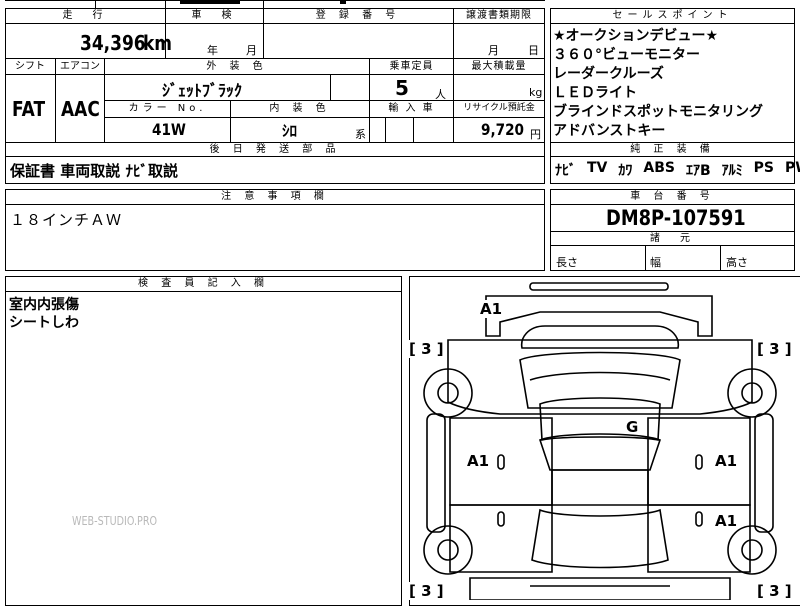 The height and width of the screenshot is (606, 800). What do you see at coordinates (426, 349) in the screenshot?
I see `diagram-tire-fl-mark: [ 3 ]` at bounding box center [426, 349].